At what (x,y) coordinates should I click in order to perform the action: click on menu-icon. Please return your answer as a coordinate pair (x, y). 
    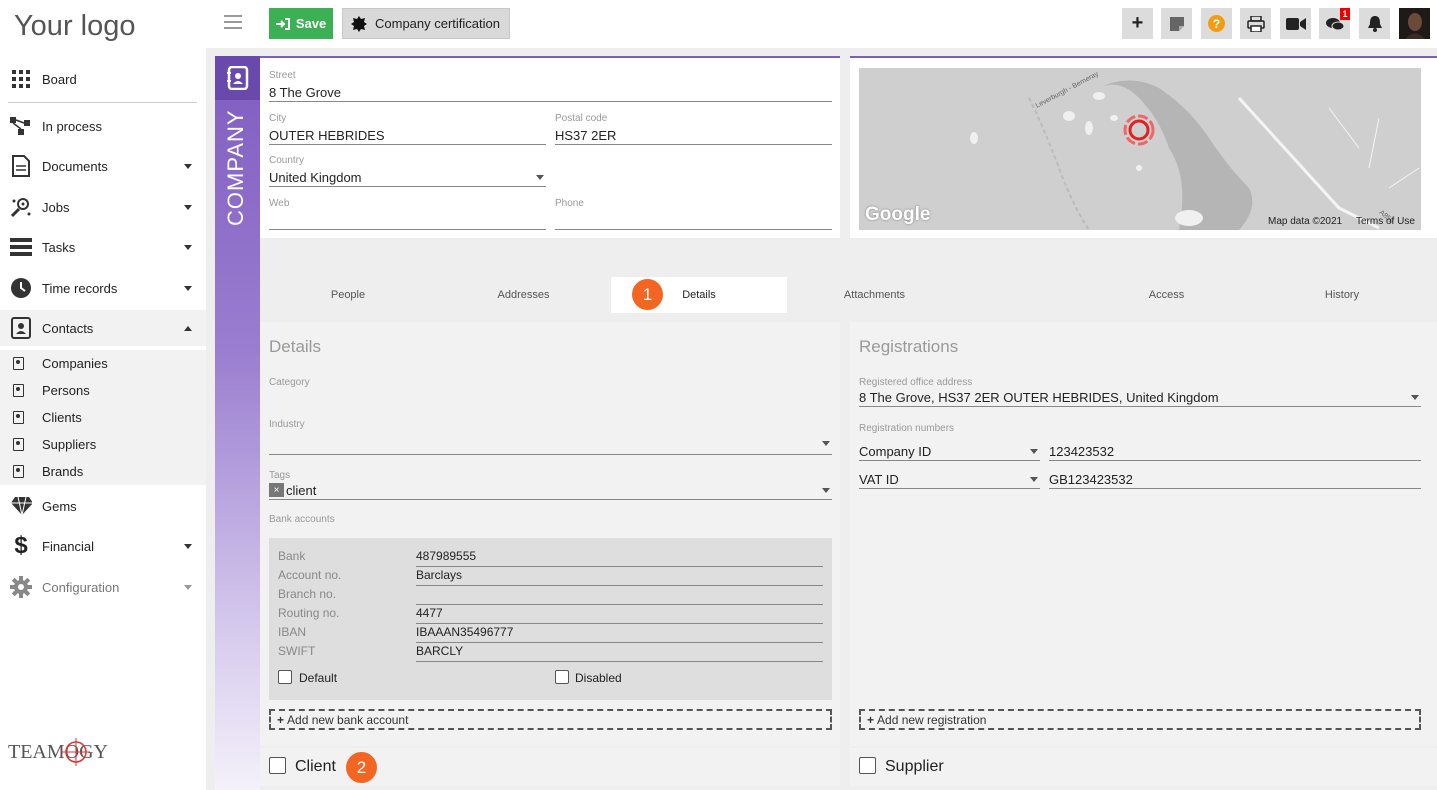
    Looking at the image, I should click on (233, 22).